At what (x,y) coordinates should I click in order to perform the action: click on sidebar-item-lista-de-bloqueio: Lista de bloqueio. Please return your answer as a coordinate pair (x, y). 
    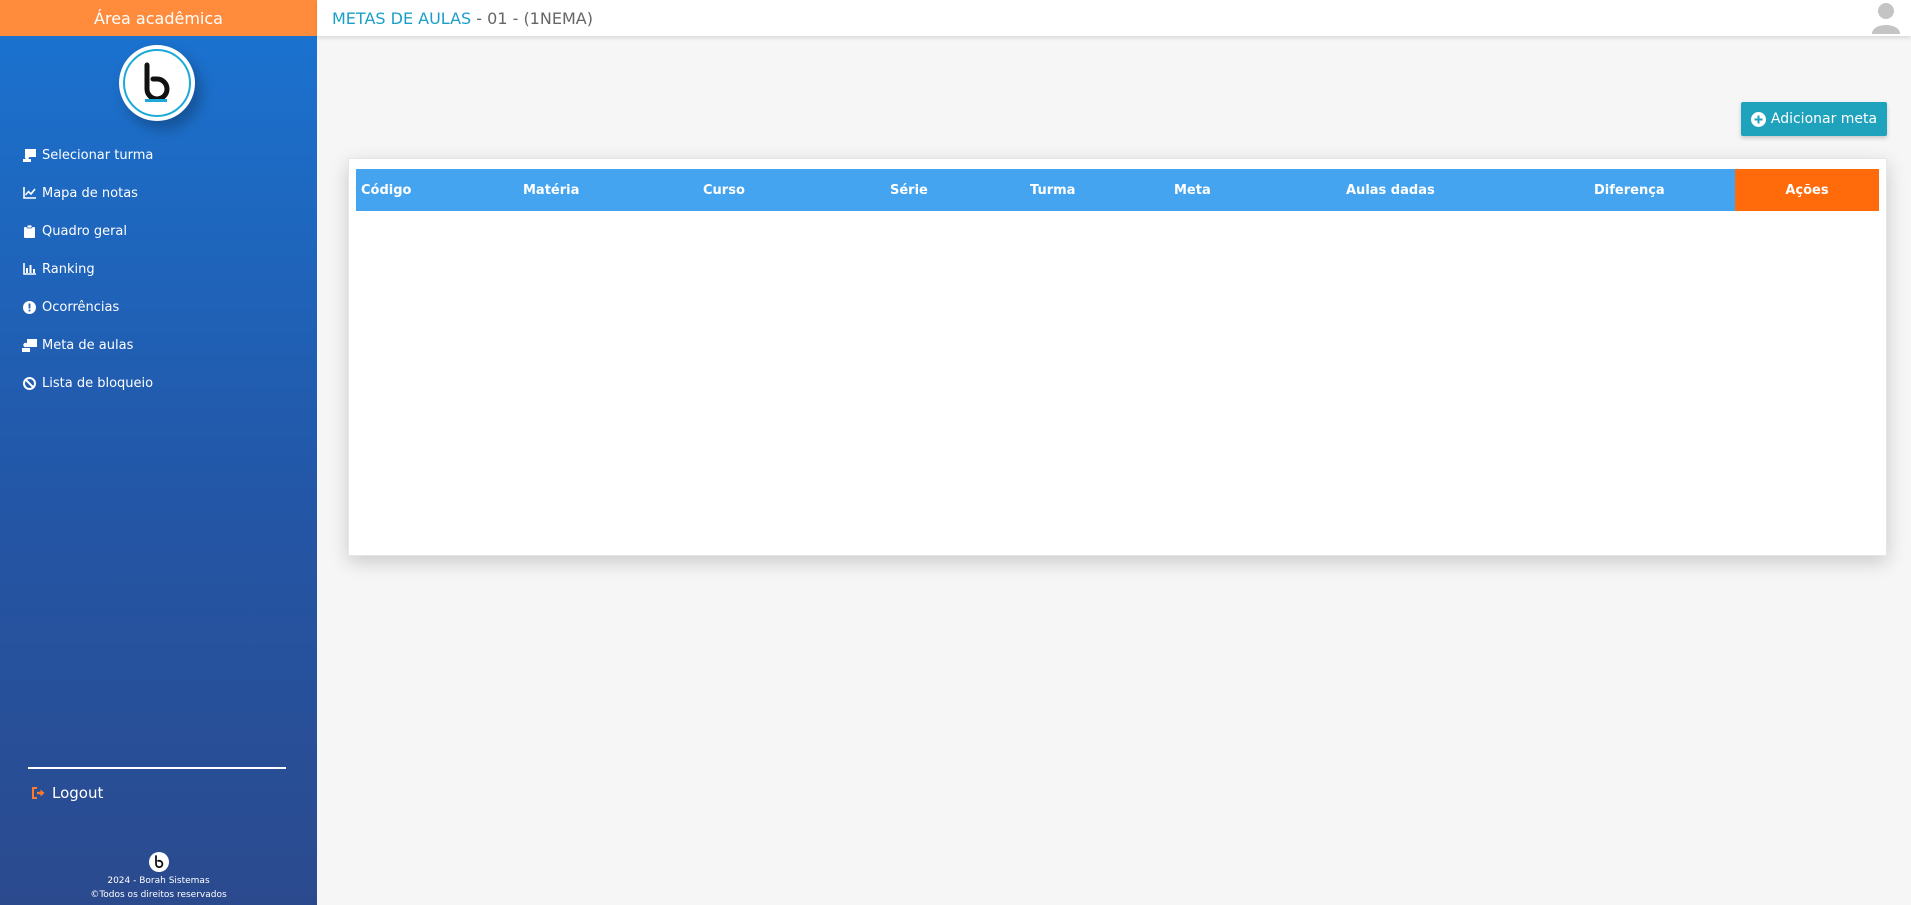
    Looking at the image, I should click on (158, 383).